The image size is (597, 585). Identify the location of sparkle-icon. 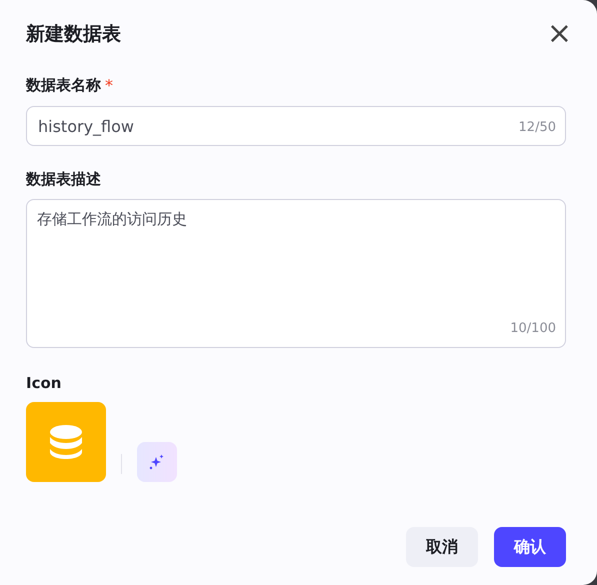
(157, 462).